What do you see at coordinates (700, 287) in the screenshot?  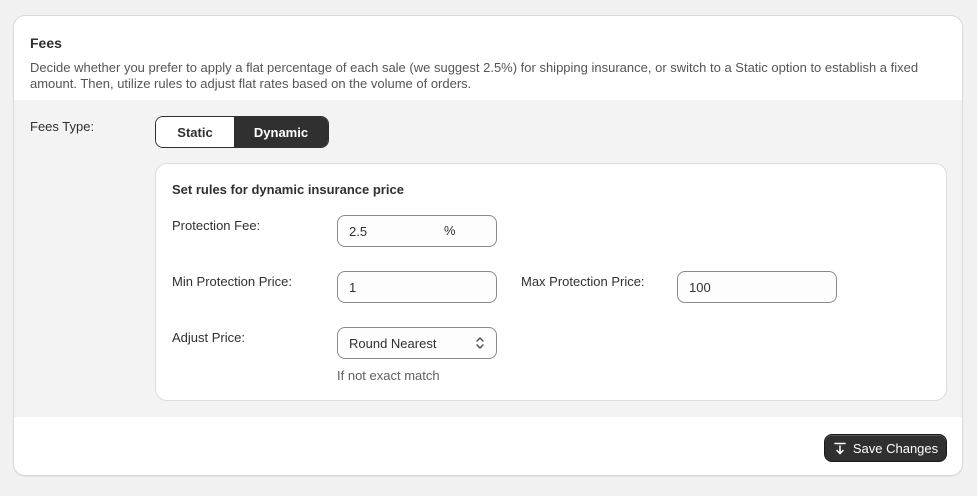 I see `max-protection-price-value: 100` at bounding box center [700, 287].